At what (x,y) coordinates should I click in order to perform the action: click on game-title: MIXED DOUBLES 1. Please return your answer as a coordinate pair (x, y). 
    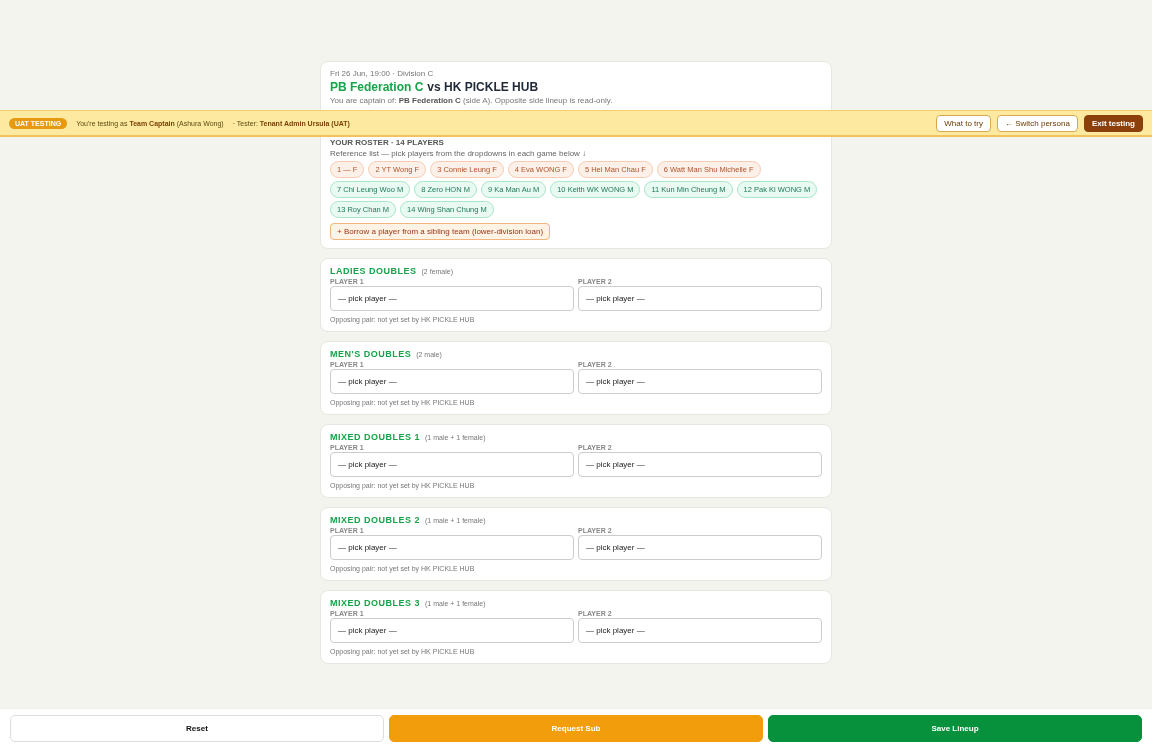
    Looking at the image, I should click on (375, 437).